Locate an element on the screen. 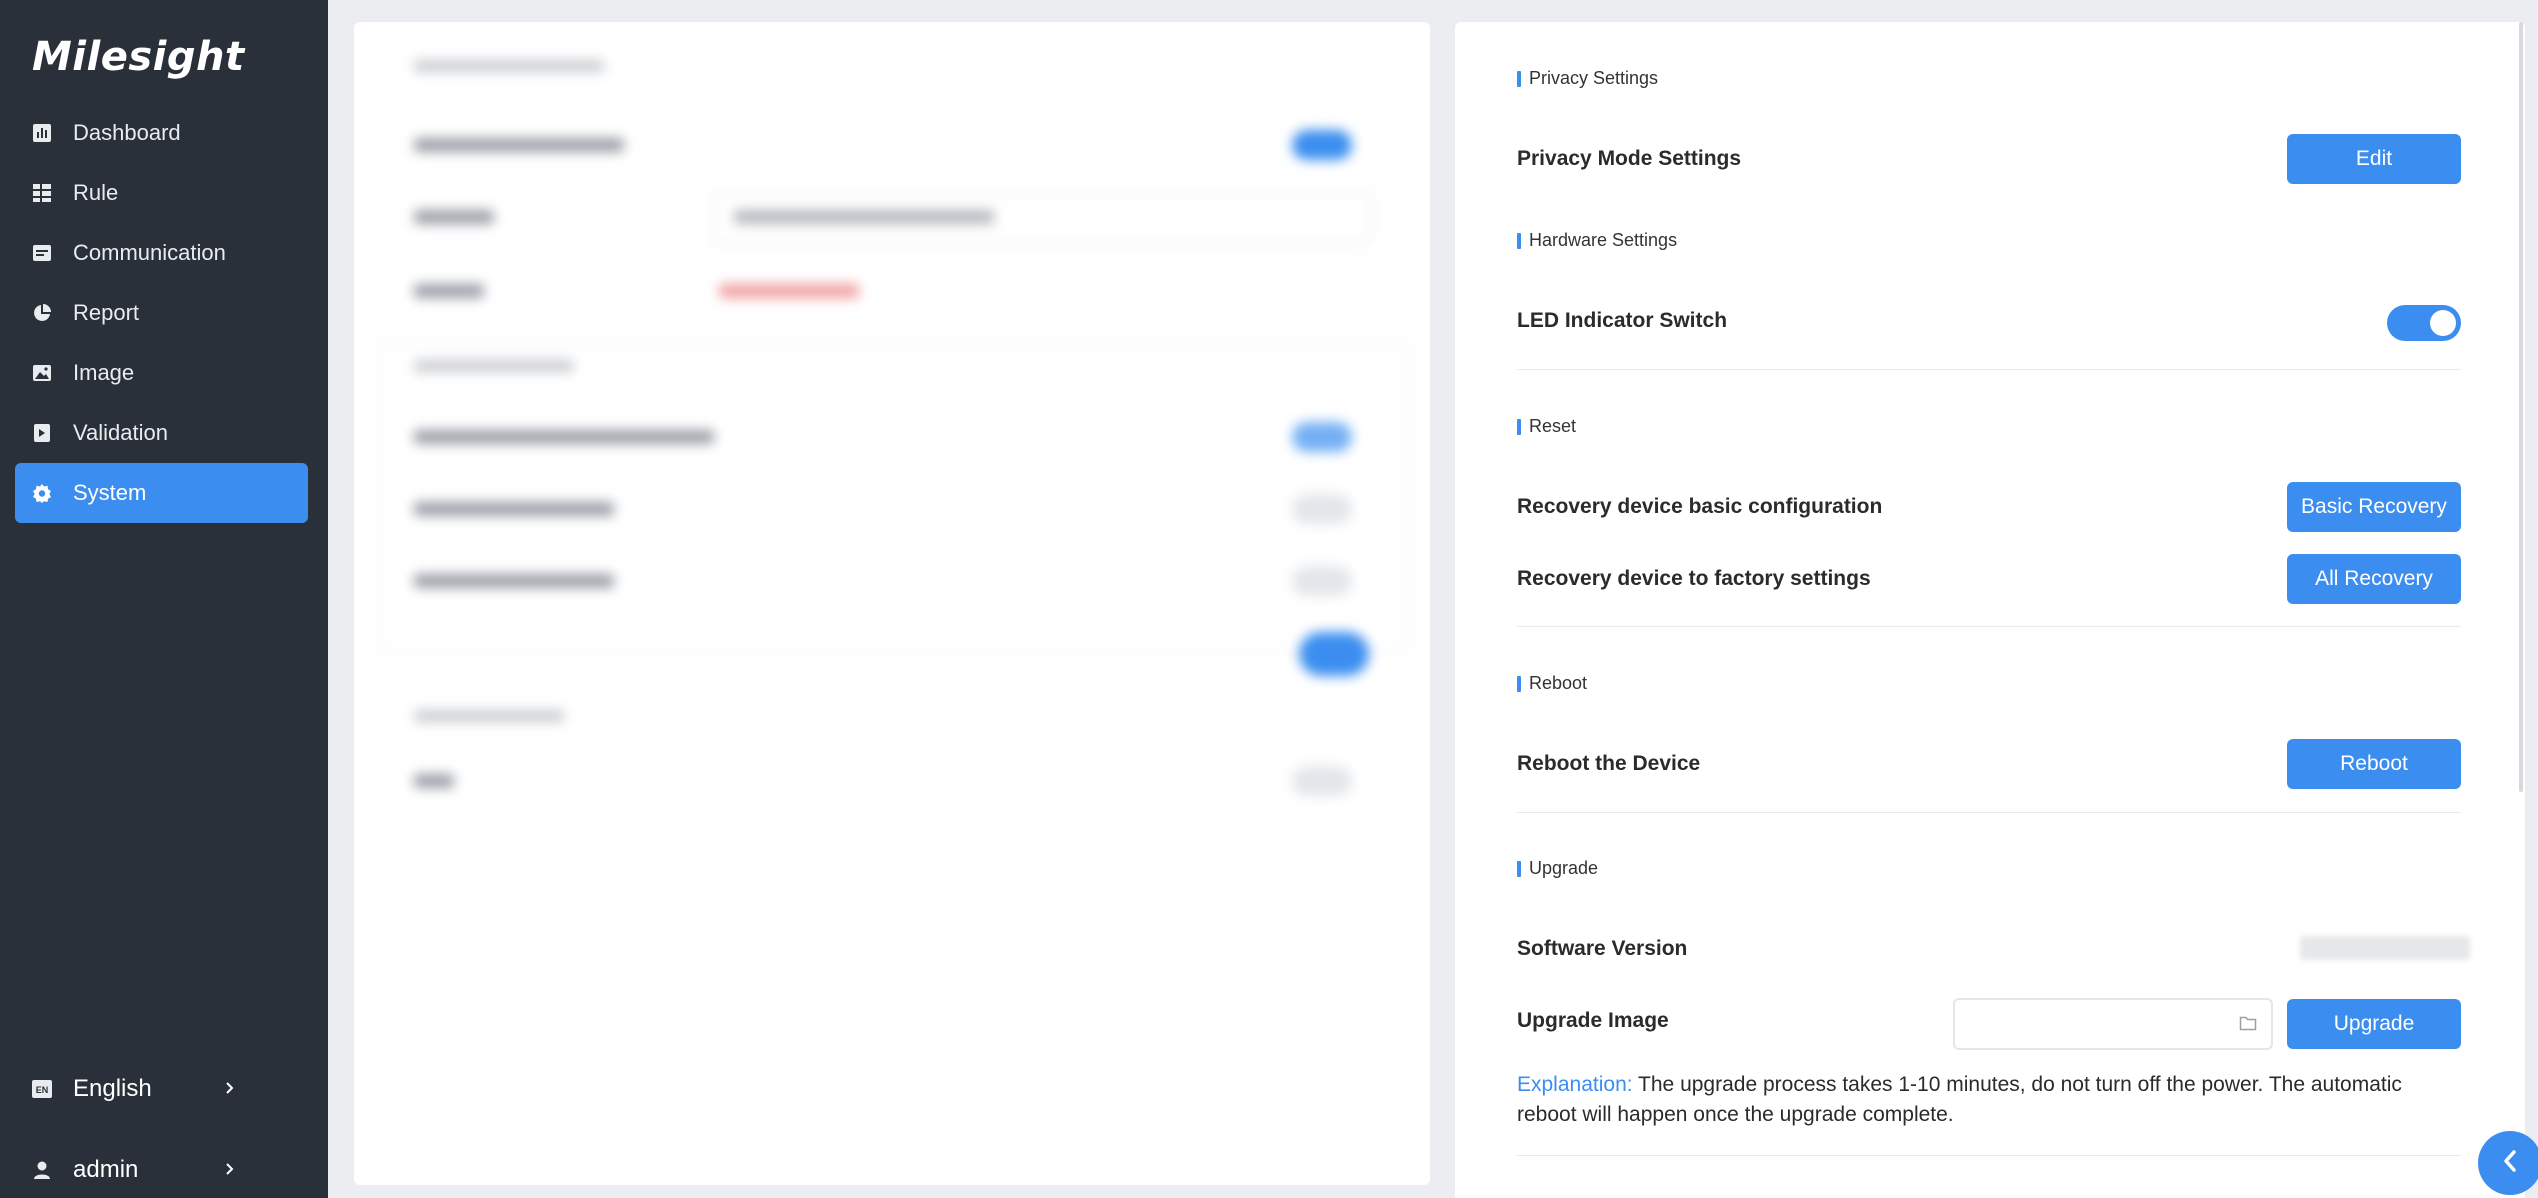 The height and width of the screenshot is (1198, 2538). sidebar-item-dashboard: Dashboard is located at coordinates (161, 133).